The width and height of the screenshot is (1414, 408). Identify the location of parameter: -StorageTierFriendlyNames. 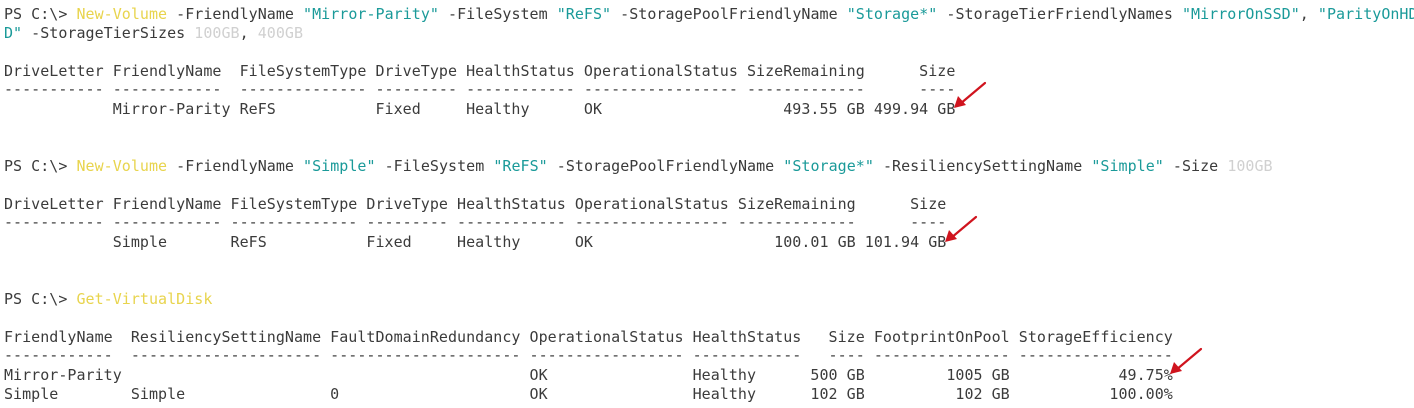
(1059, 14).